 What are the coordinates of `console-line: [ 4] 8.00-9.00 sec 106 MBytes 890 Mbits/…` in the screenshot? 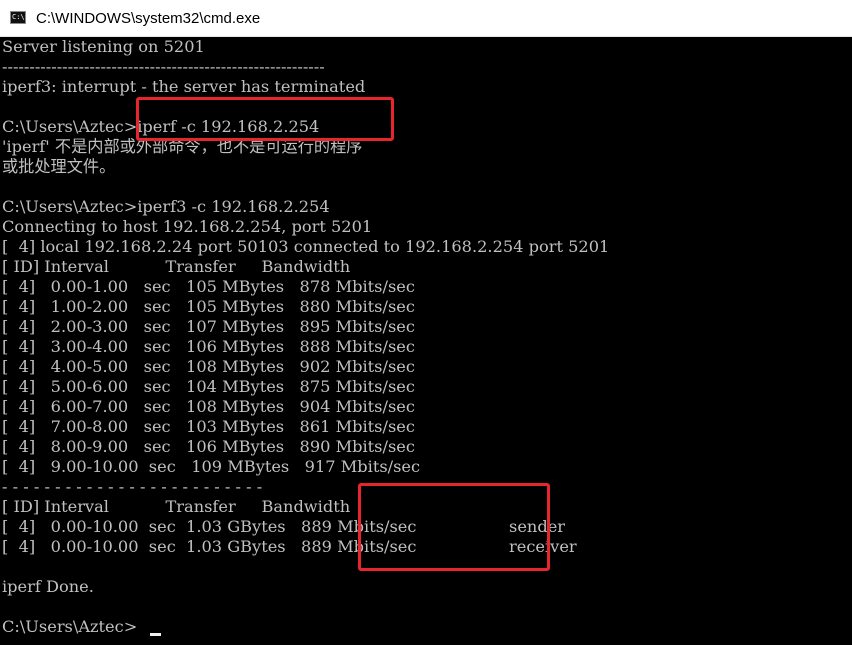 It's located at (208, 446).